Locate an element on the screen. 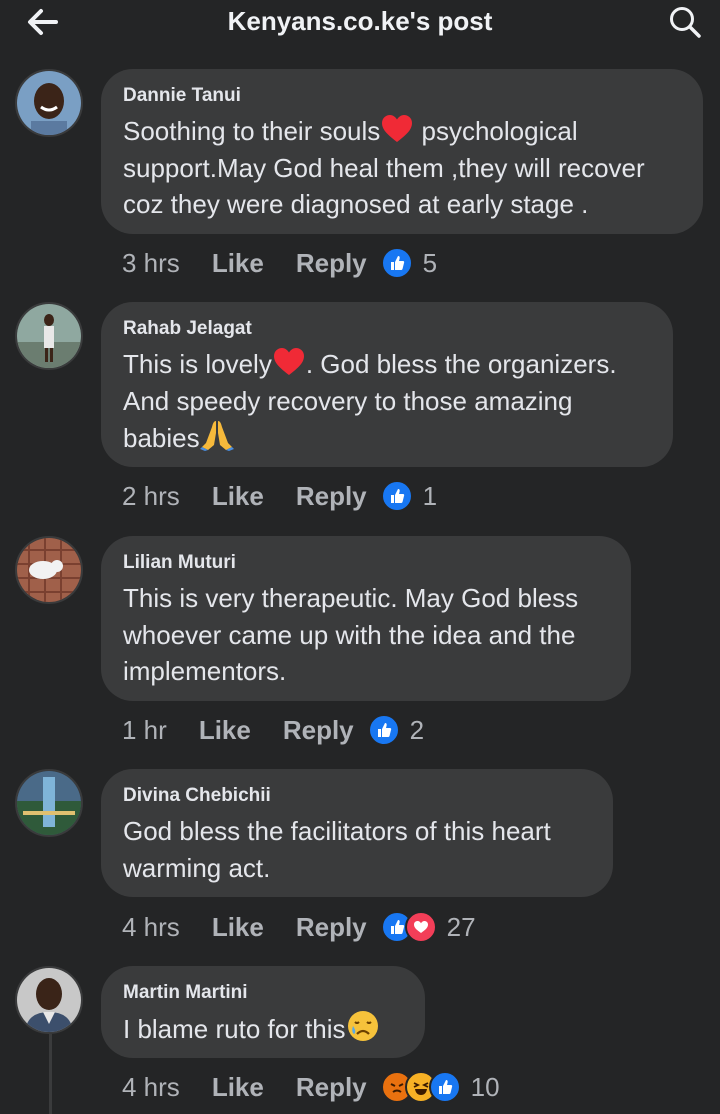 The width and height of the screenshot is (720, 1114). comment-text: I blame ruto for this is located at coordinates (263, 1029).